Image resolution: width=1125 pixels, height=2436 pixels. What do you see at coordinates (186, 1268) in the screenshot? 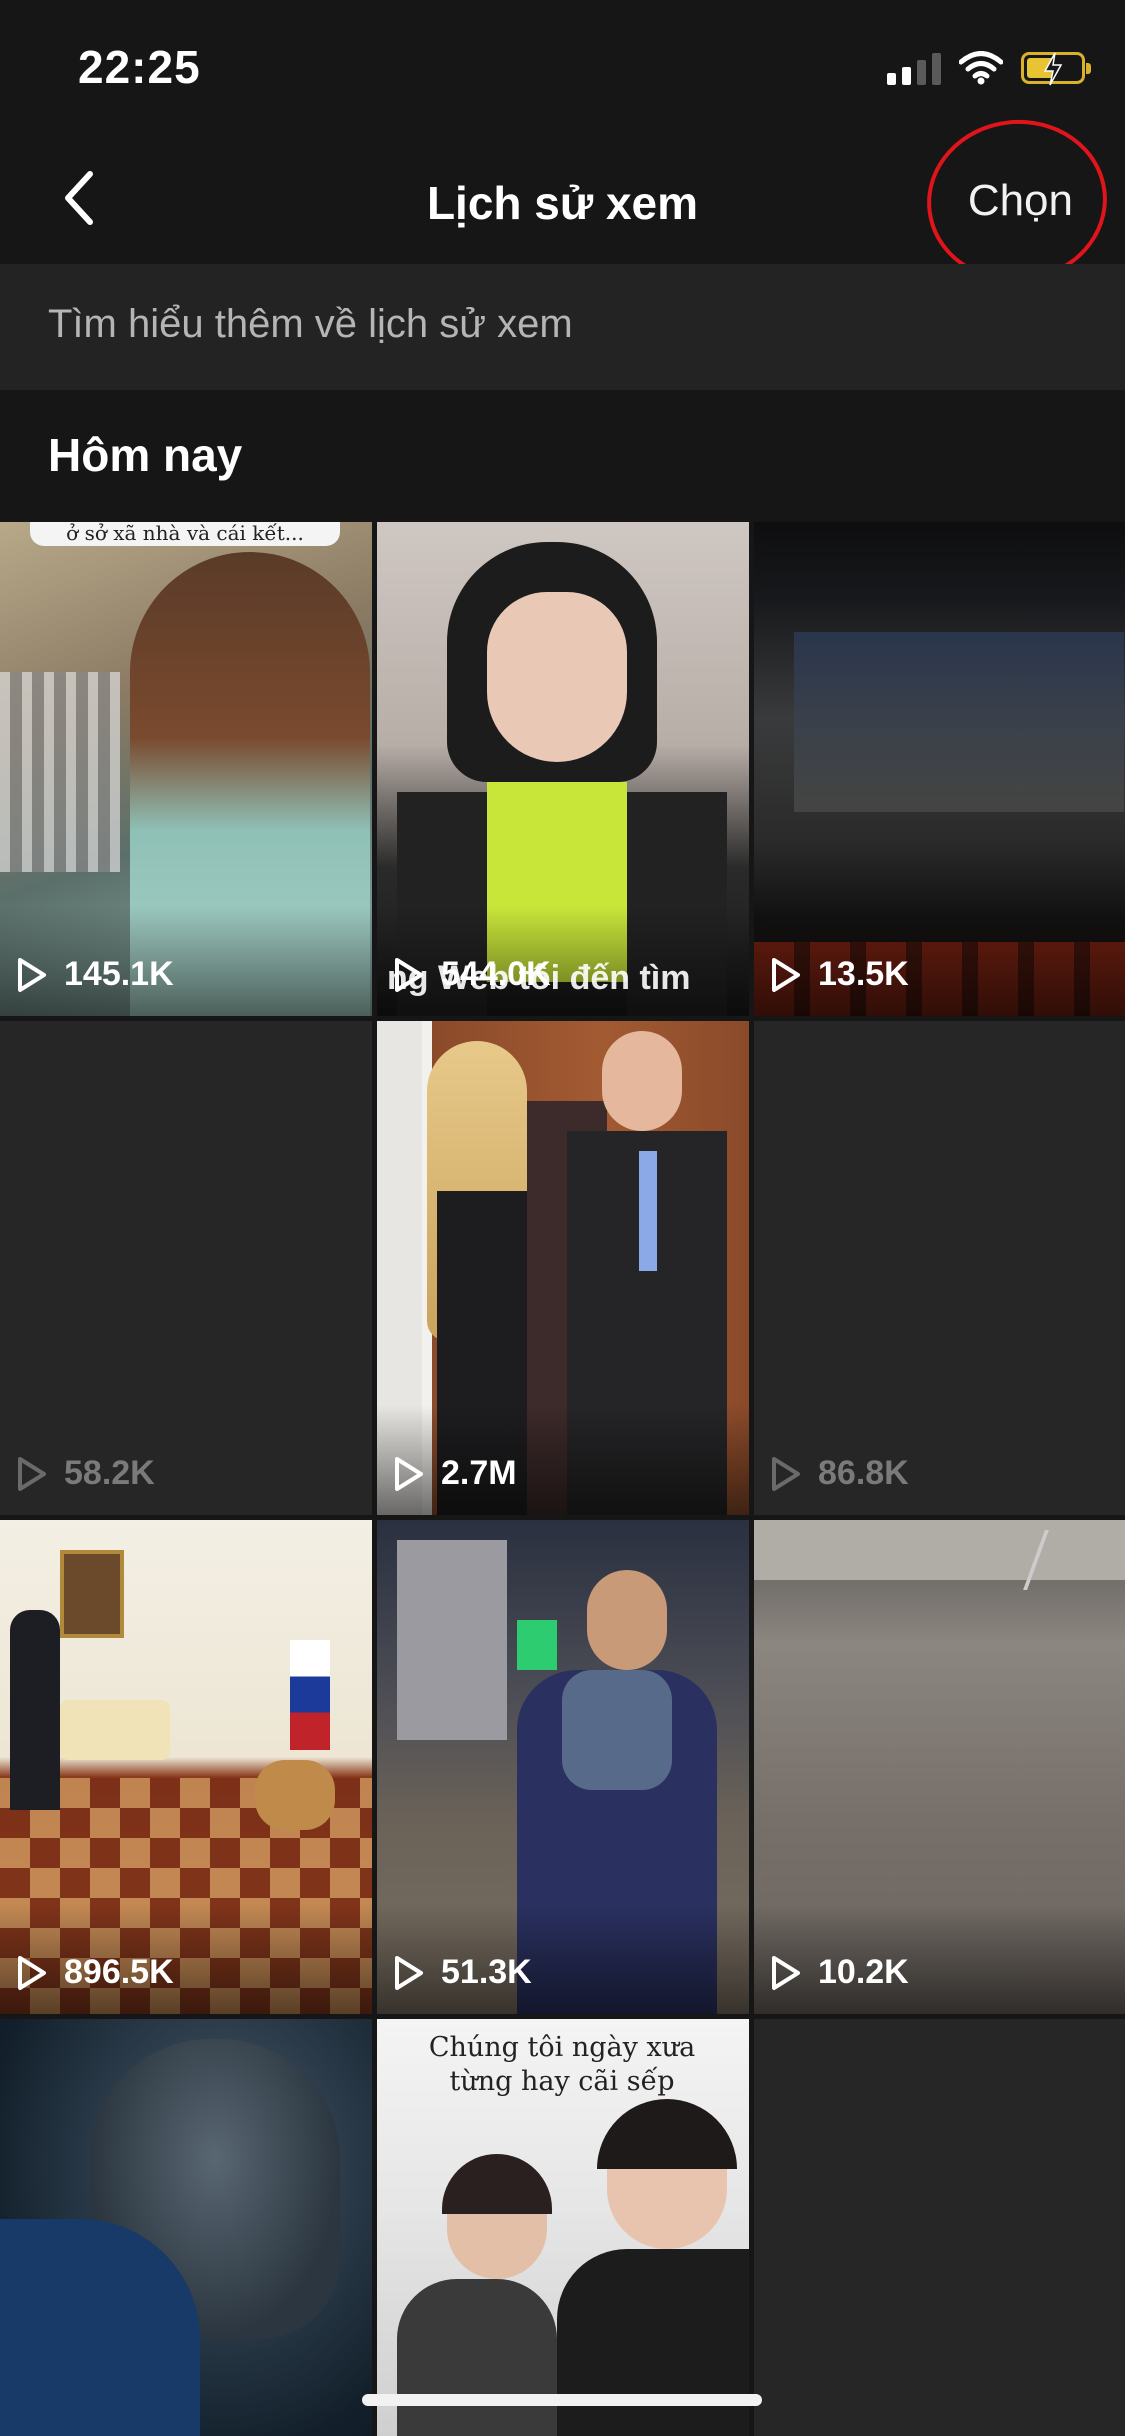
I see `video-thumbnail: 58.2K` at bounding box center [186, 1268].